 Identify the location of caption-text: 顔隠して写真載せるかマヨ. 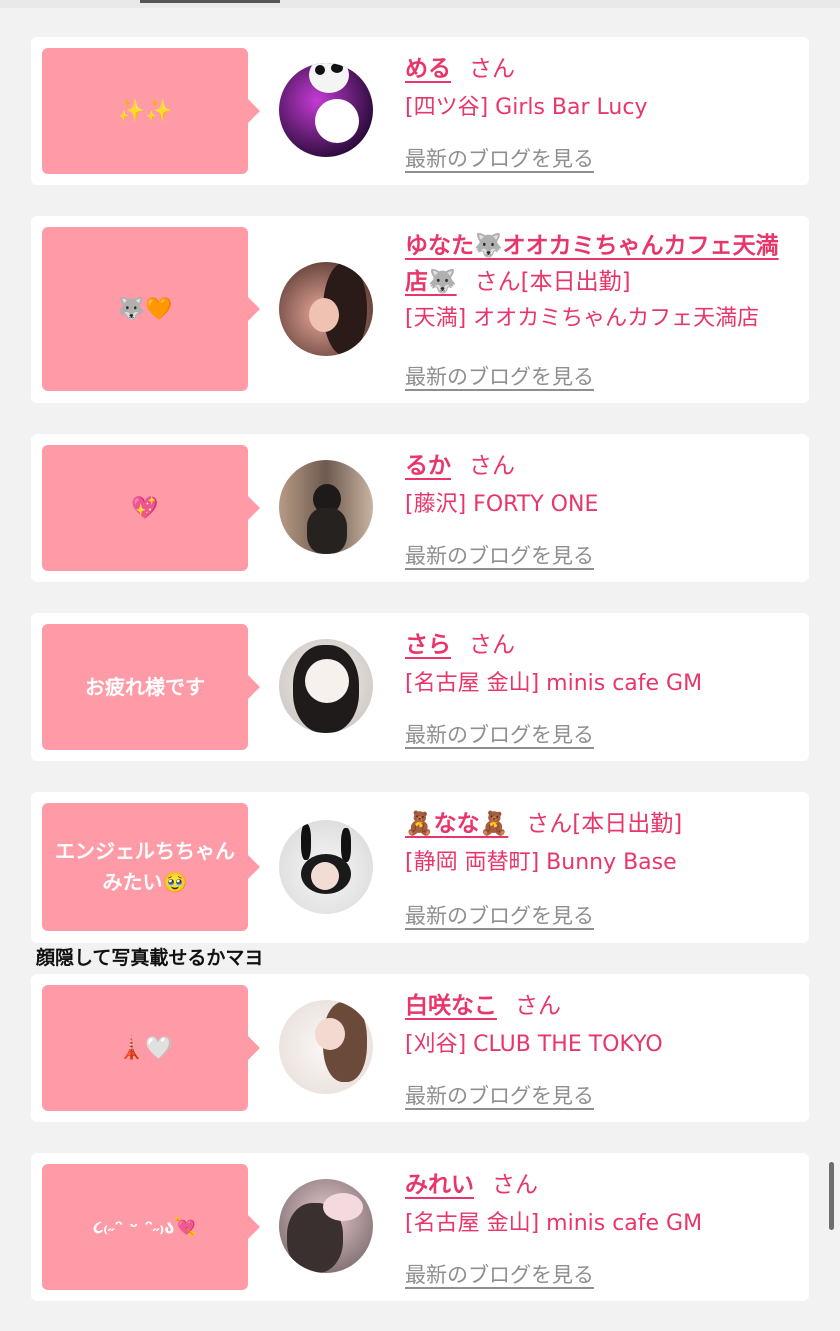
(150, 958).